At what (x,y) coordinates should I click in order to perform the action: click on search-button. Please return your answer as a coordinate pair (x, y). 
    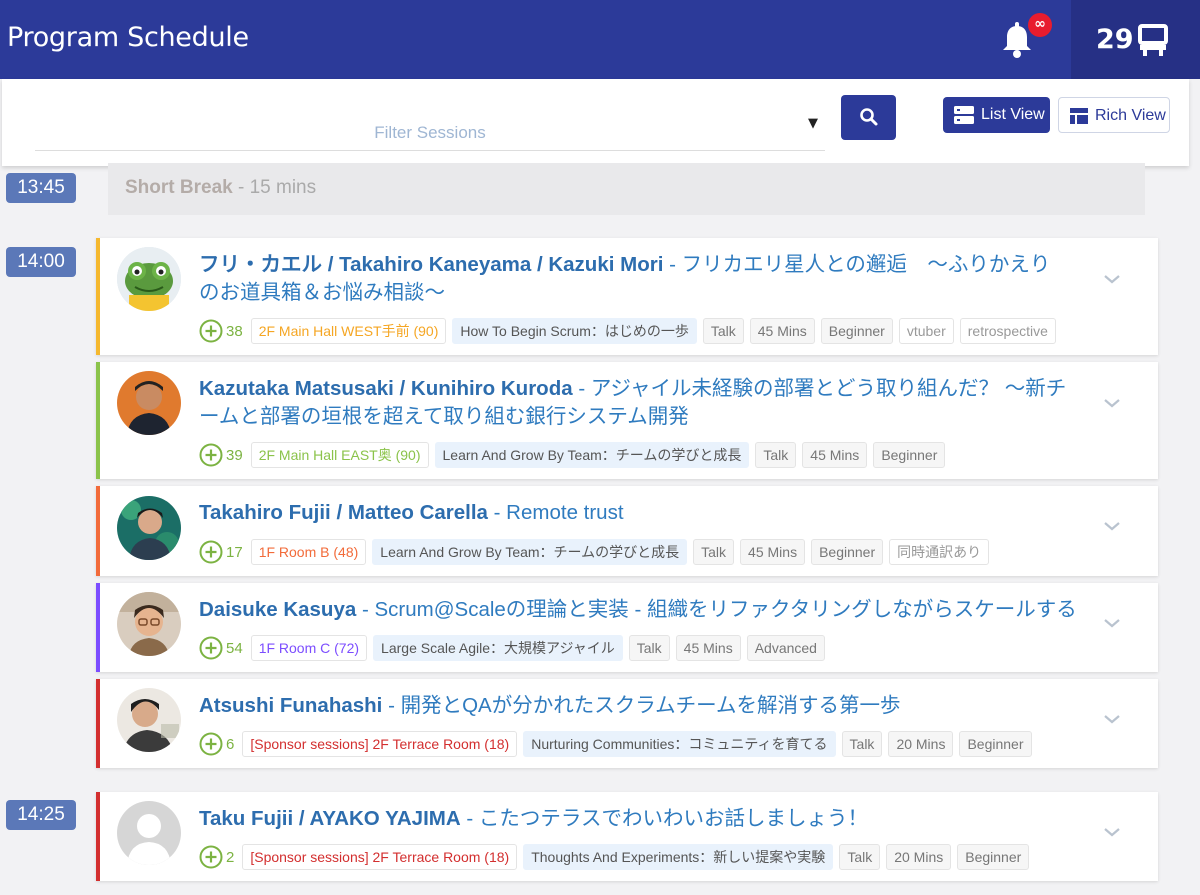
    Looking at the image, I should click on (868, 117).